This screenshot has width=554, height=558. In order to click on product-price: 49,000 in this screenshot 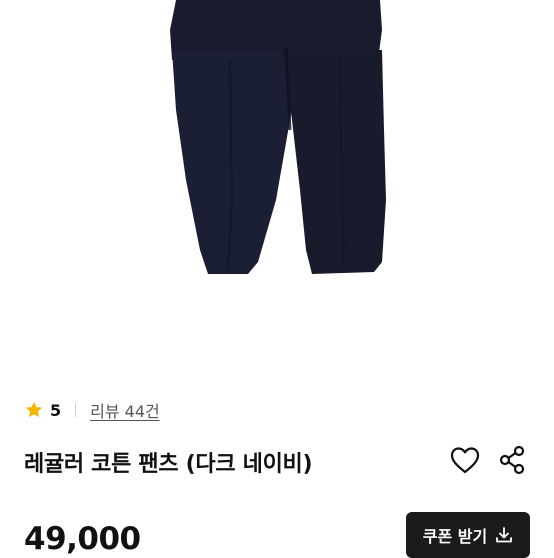, I will do `click(82, 539)`.